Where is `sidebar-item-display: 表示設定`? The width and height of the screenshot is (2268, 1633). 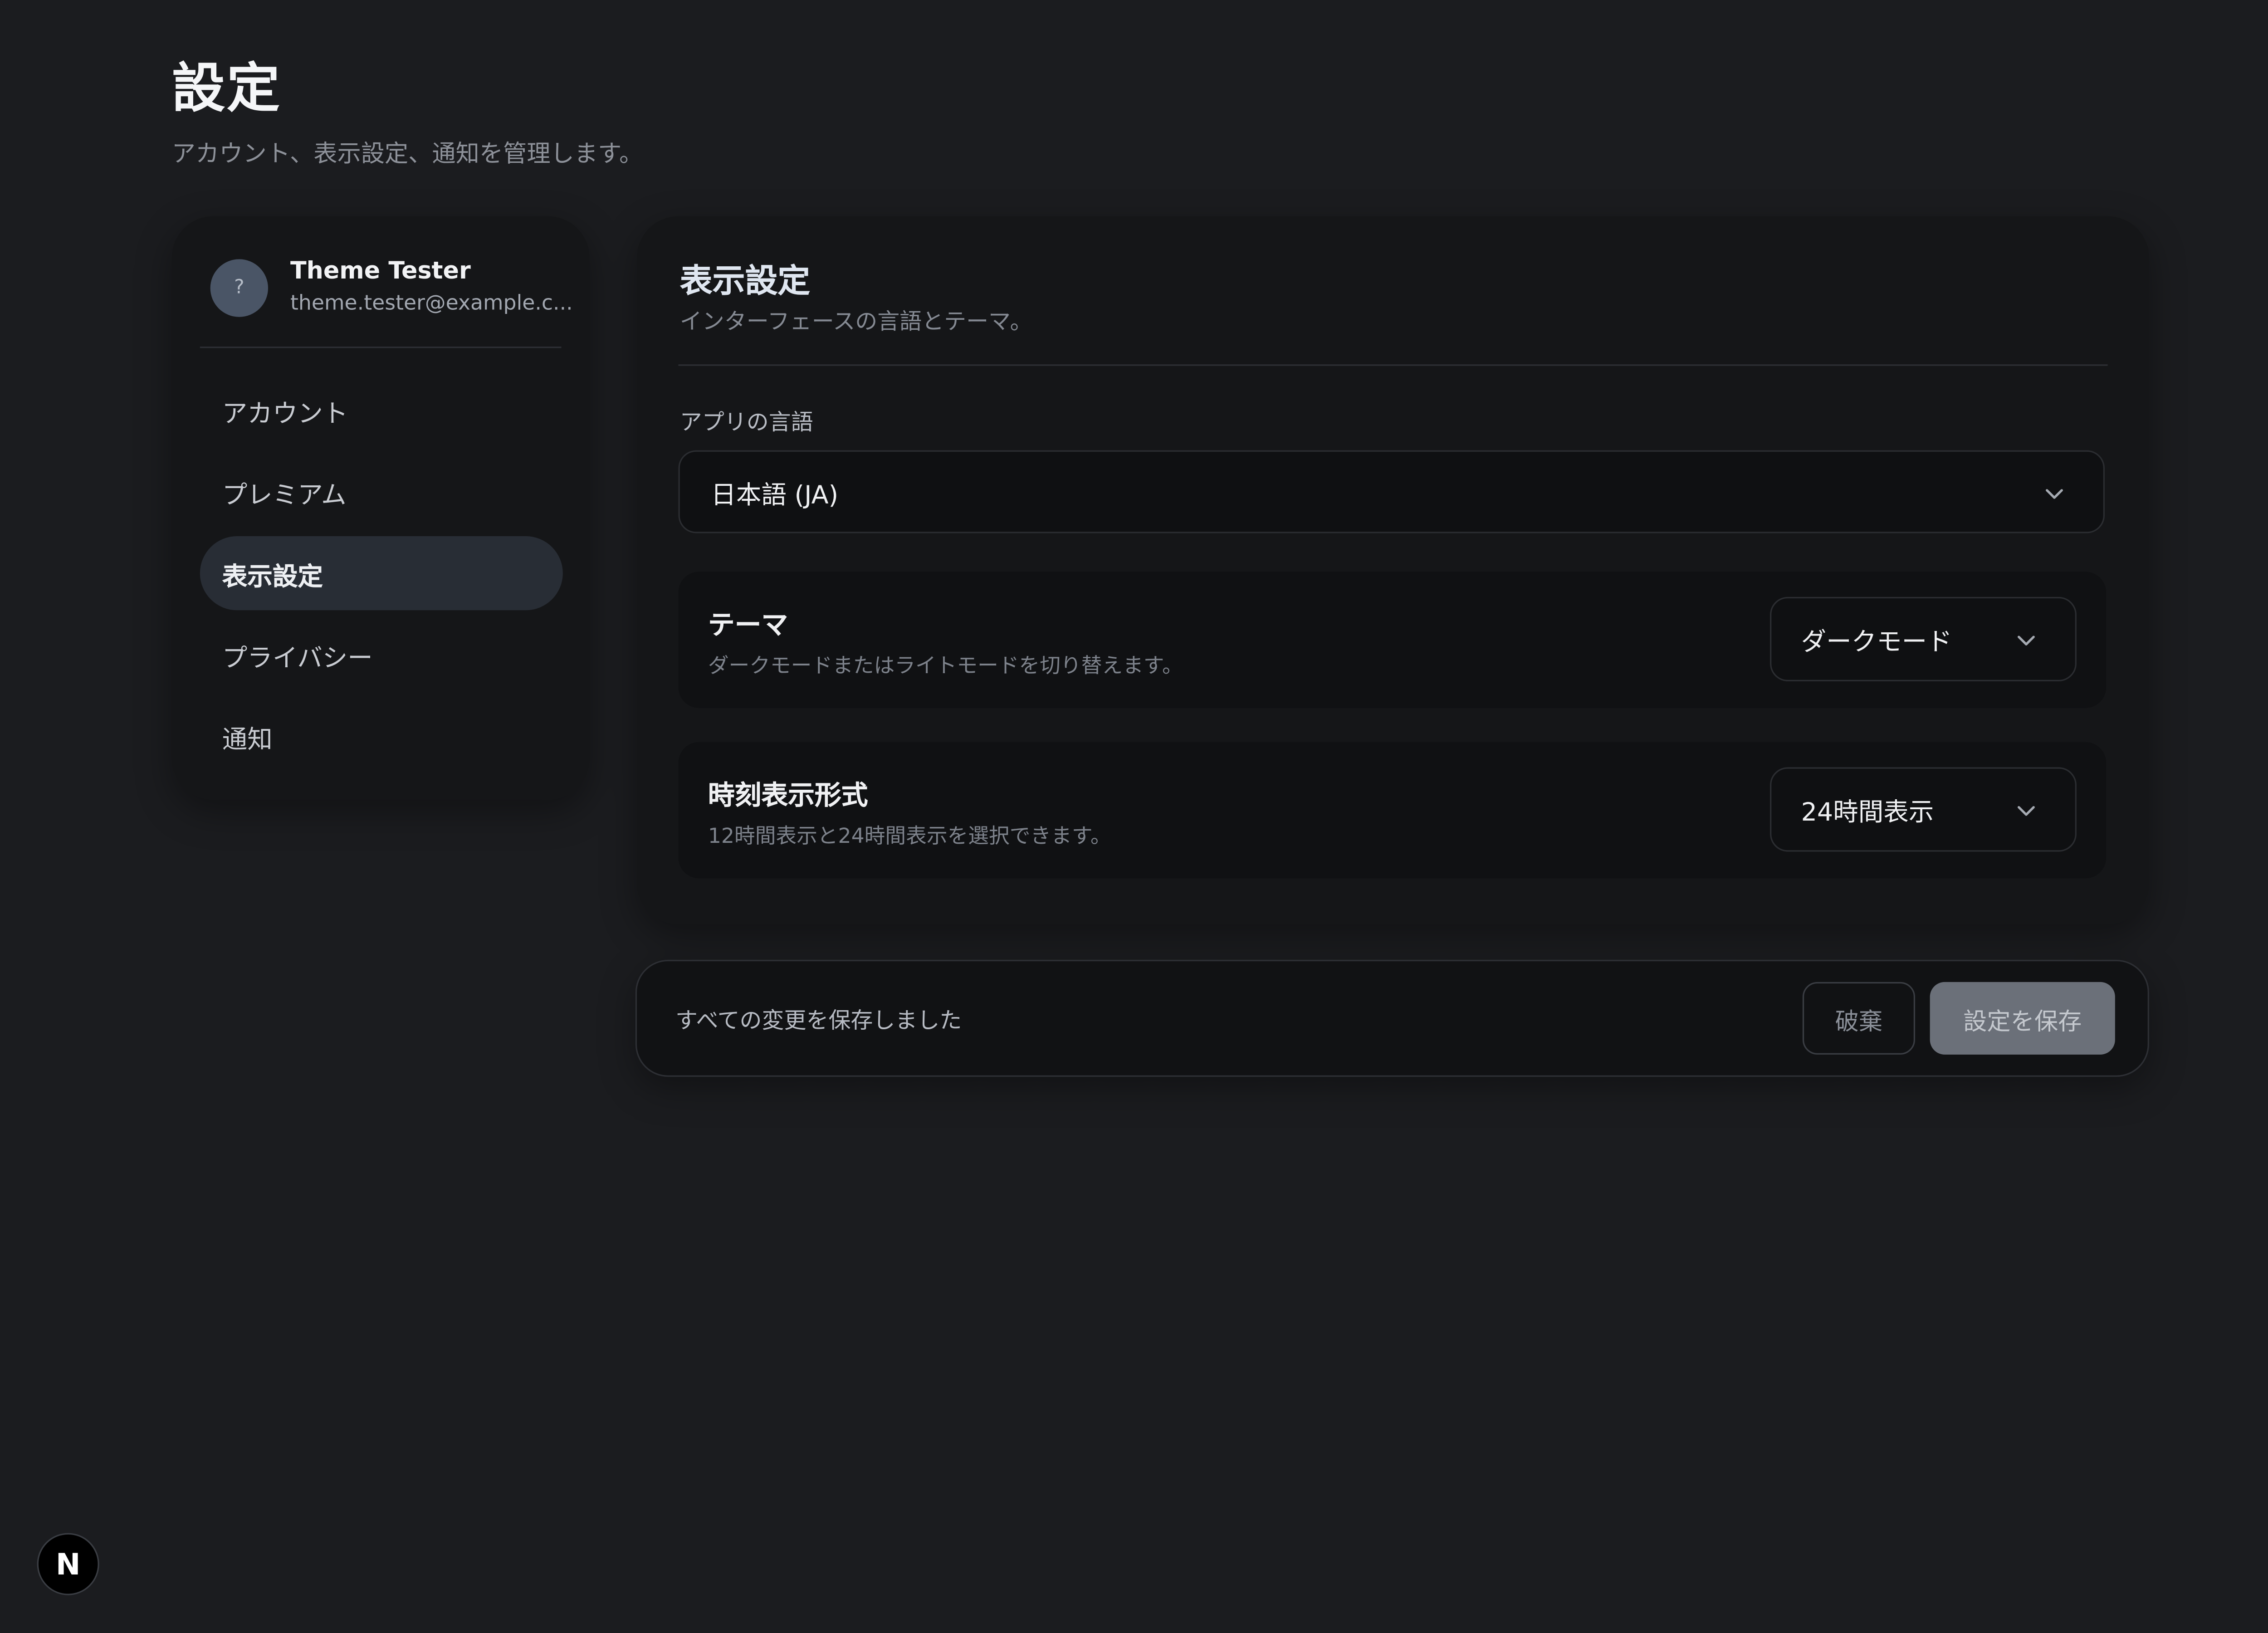 sidebar-item-display: 表示設定 is located at coordinates (381, 573).